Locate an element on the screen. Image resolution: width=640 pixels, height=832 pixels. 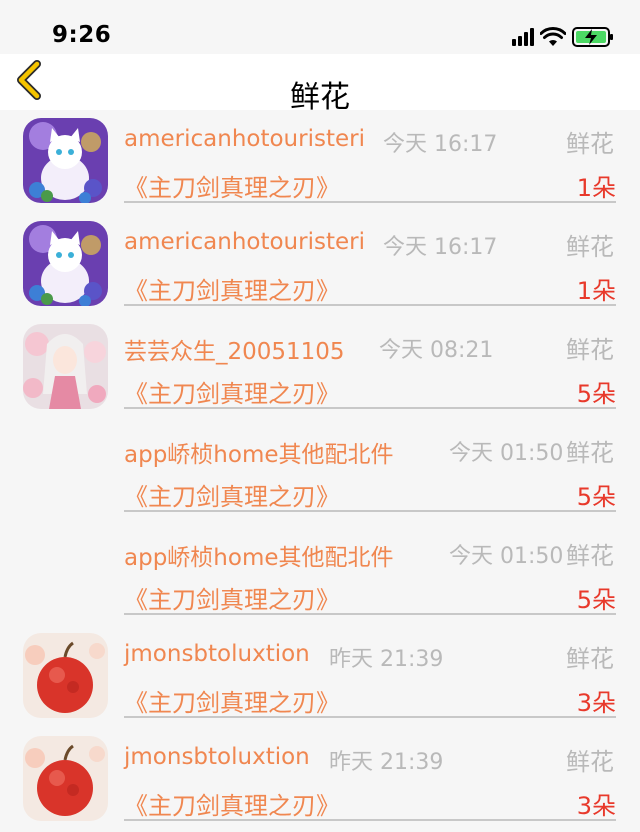
gift-time: 今天 08:21 is located at coordinates (436, 350).